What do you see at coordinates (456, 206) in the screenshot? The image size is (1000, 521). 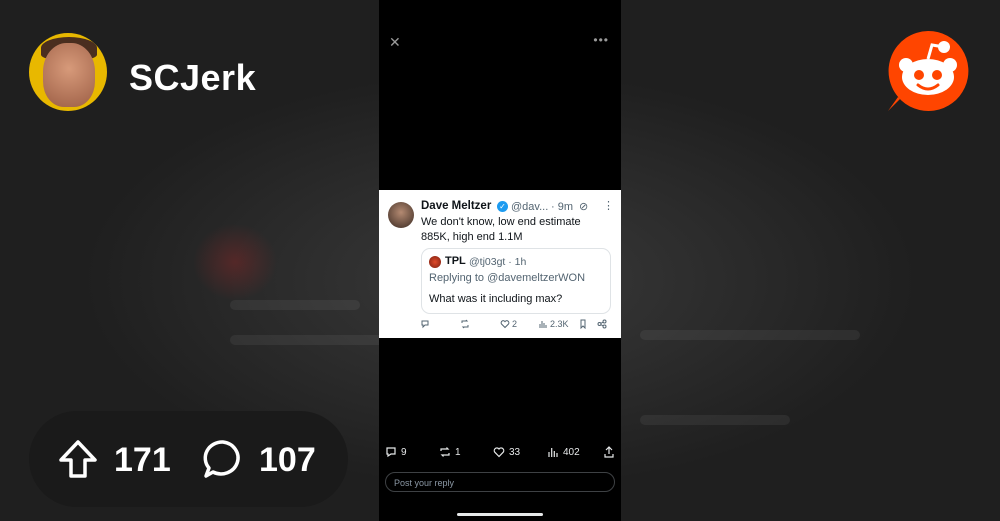 I see `tweet-author-name: Dave Meltzer` at bounding box center [456, 206].